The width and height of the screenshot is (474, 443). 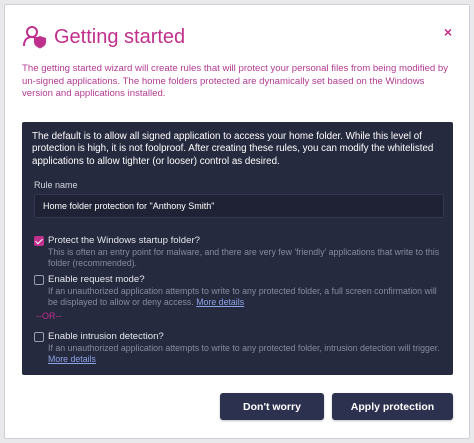 What do you see at coordinates (448, 32) in the screenshot?
I see `close-icon: ×` at bounding box center [448, 32].